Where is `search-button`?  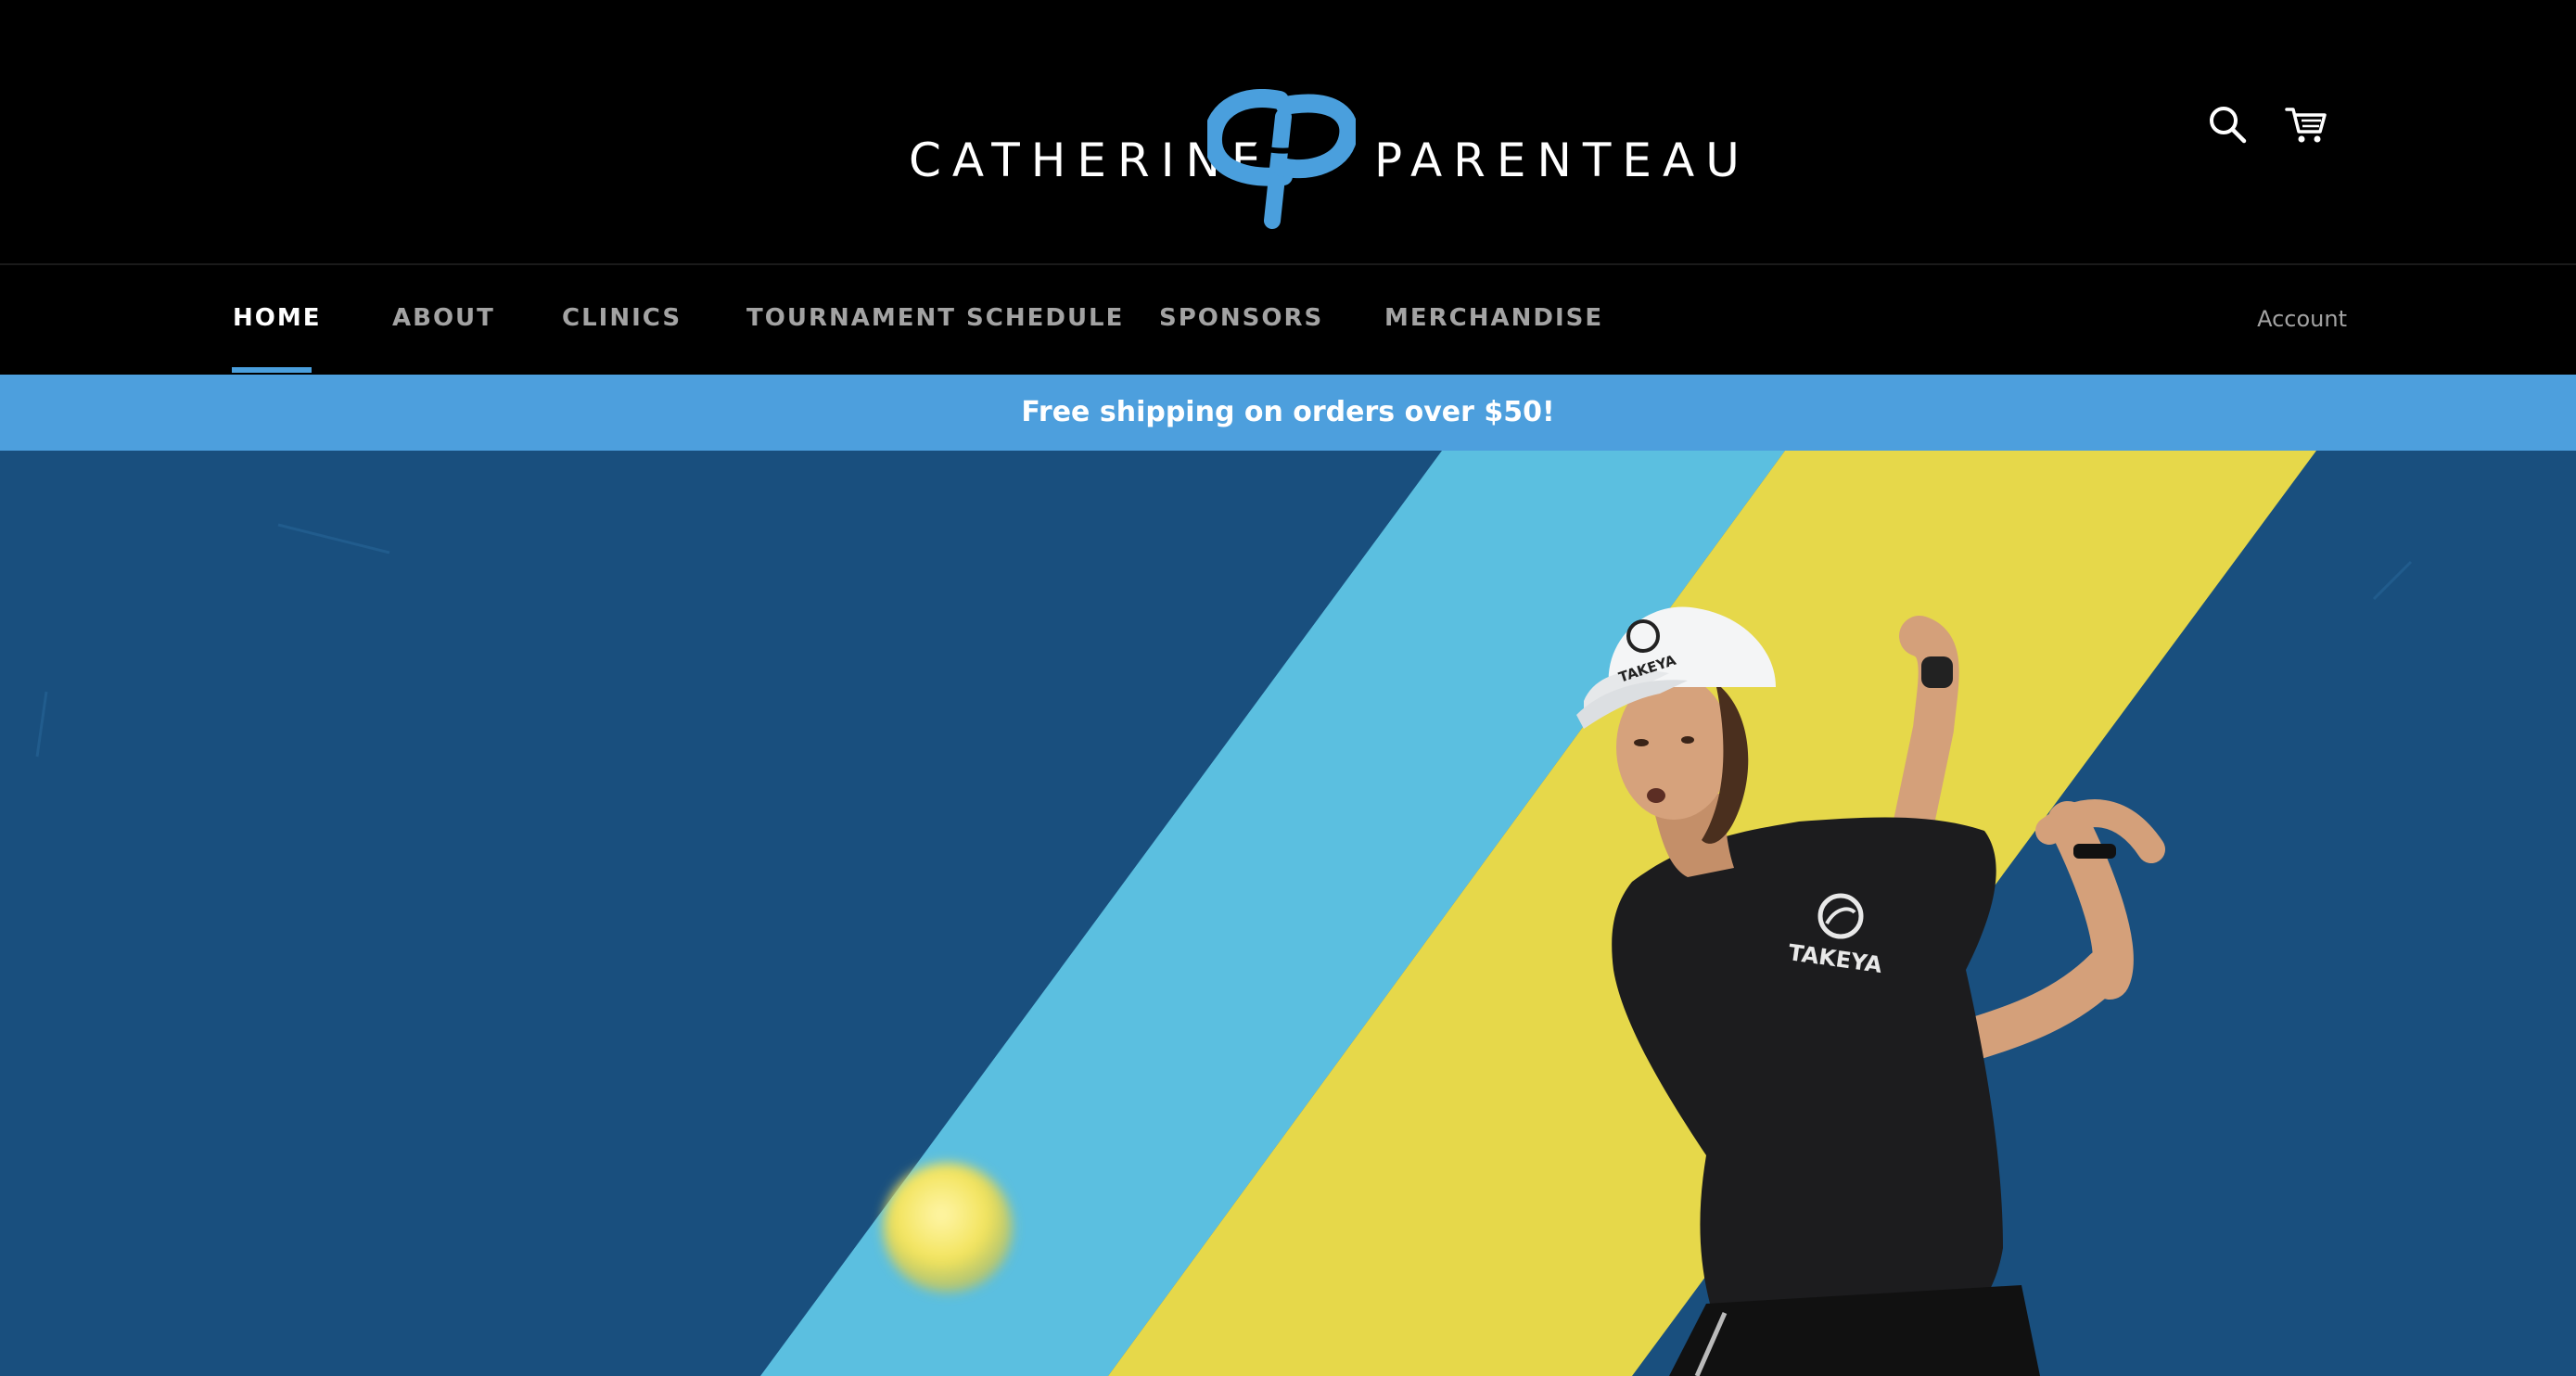 search-button is located at coordinates (2228, 125).